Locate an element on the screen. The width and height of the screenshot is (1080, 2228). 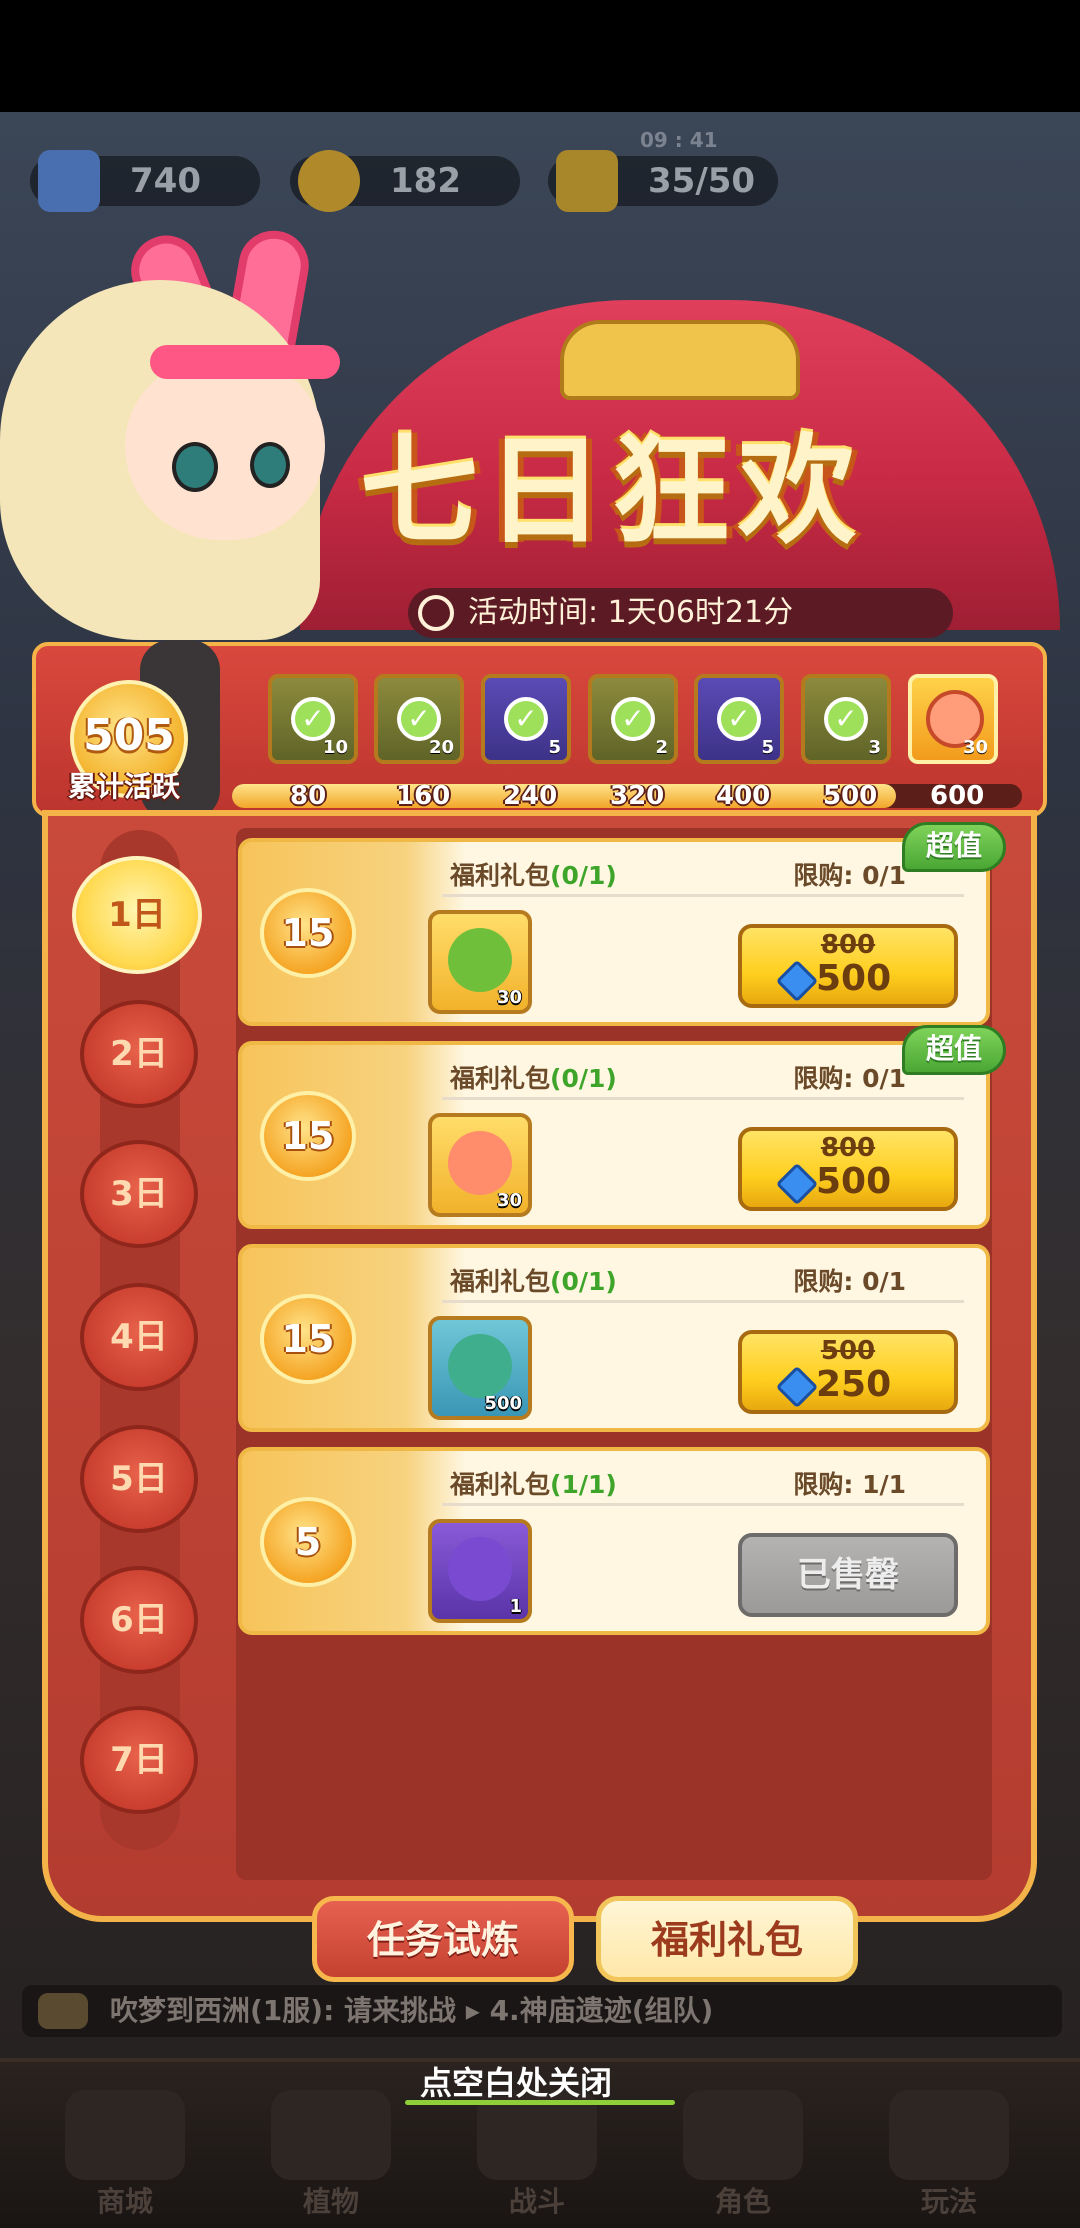
day-tab-4: 4日 is located at coordinates (139, 1337).